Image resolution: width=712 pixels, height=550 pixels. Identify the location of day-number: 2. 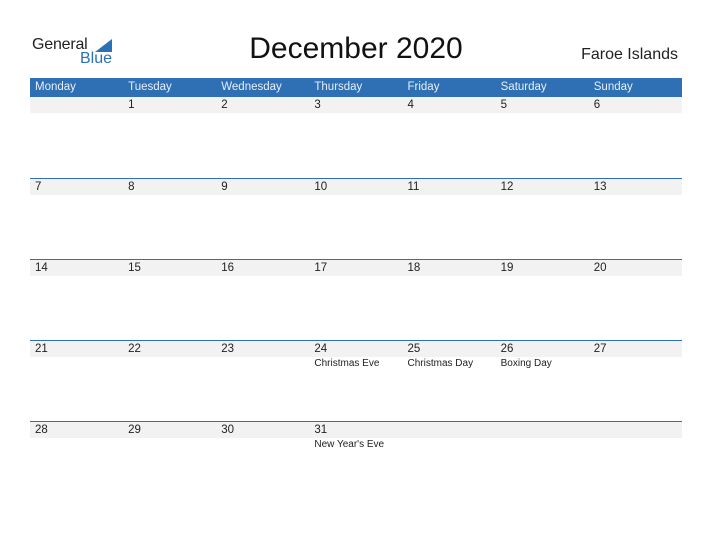
(224, 105).